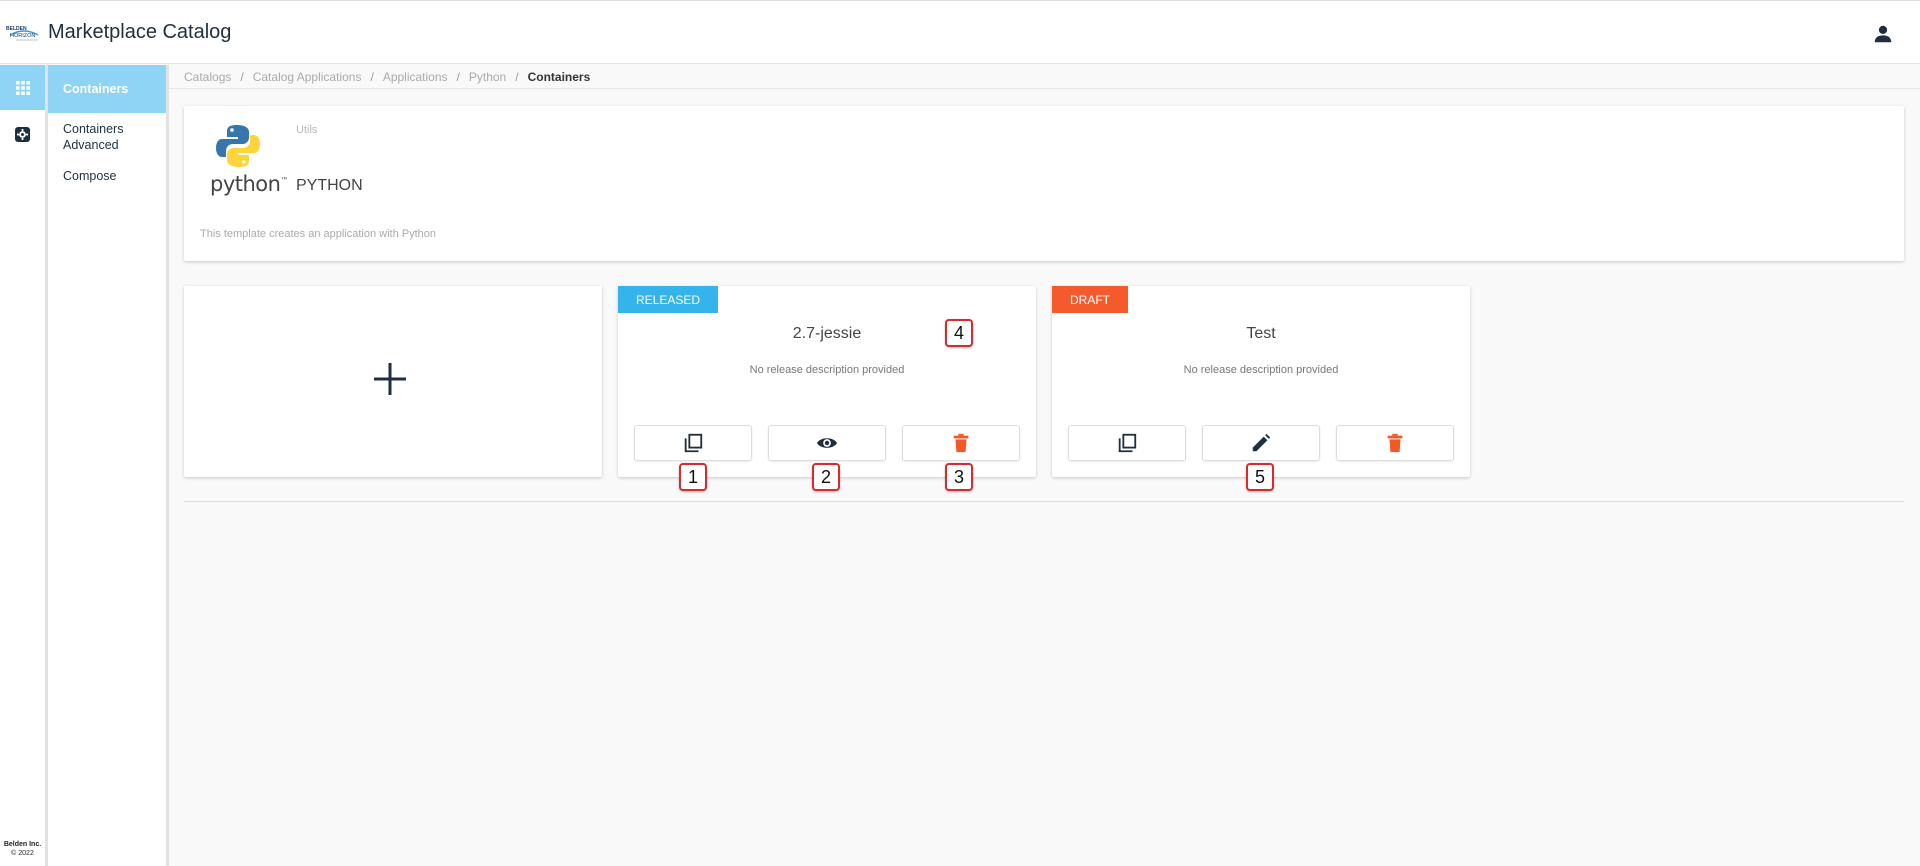  I want to click on annotation-marker-3: 3, so click(959, 477).